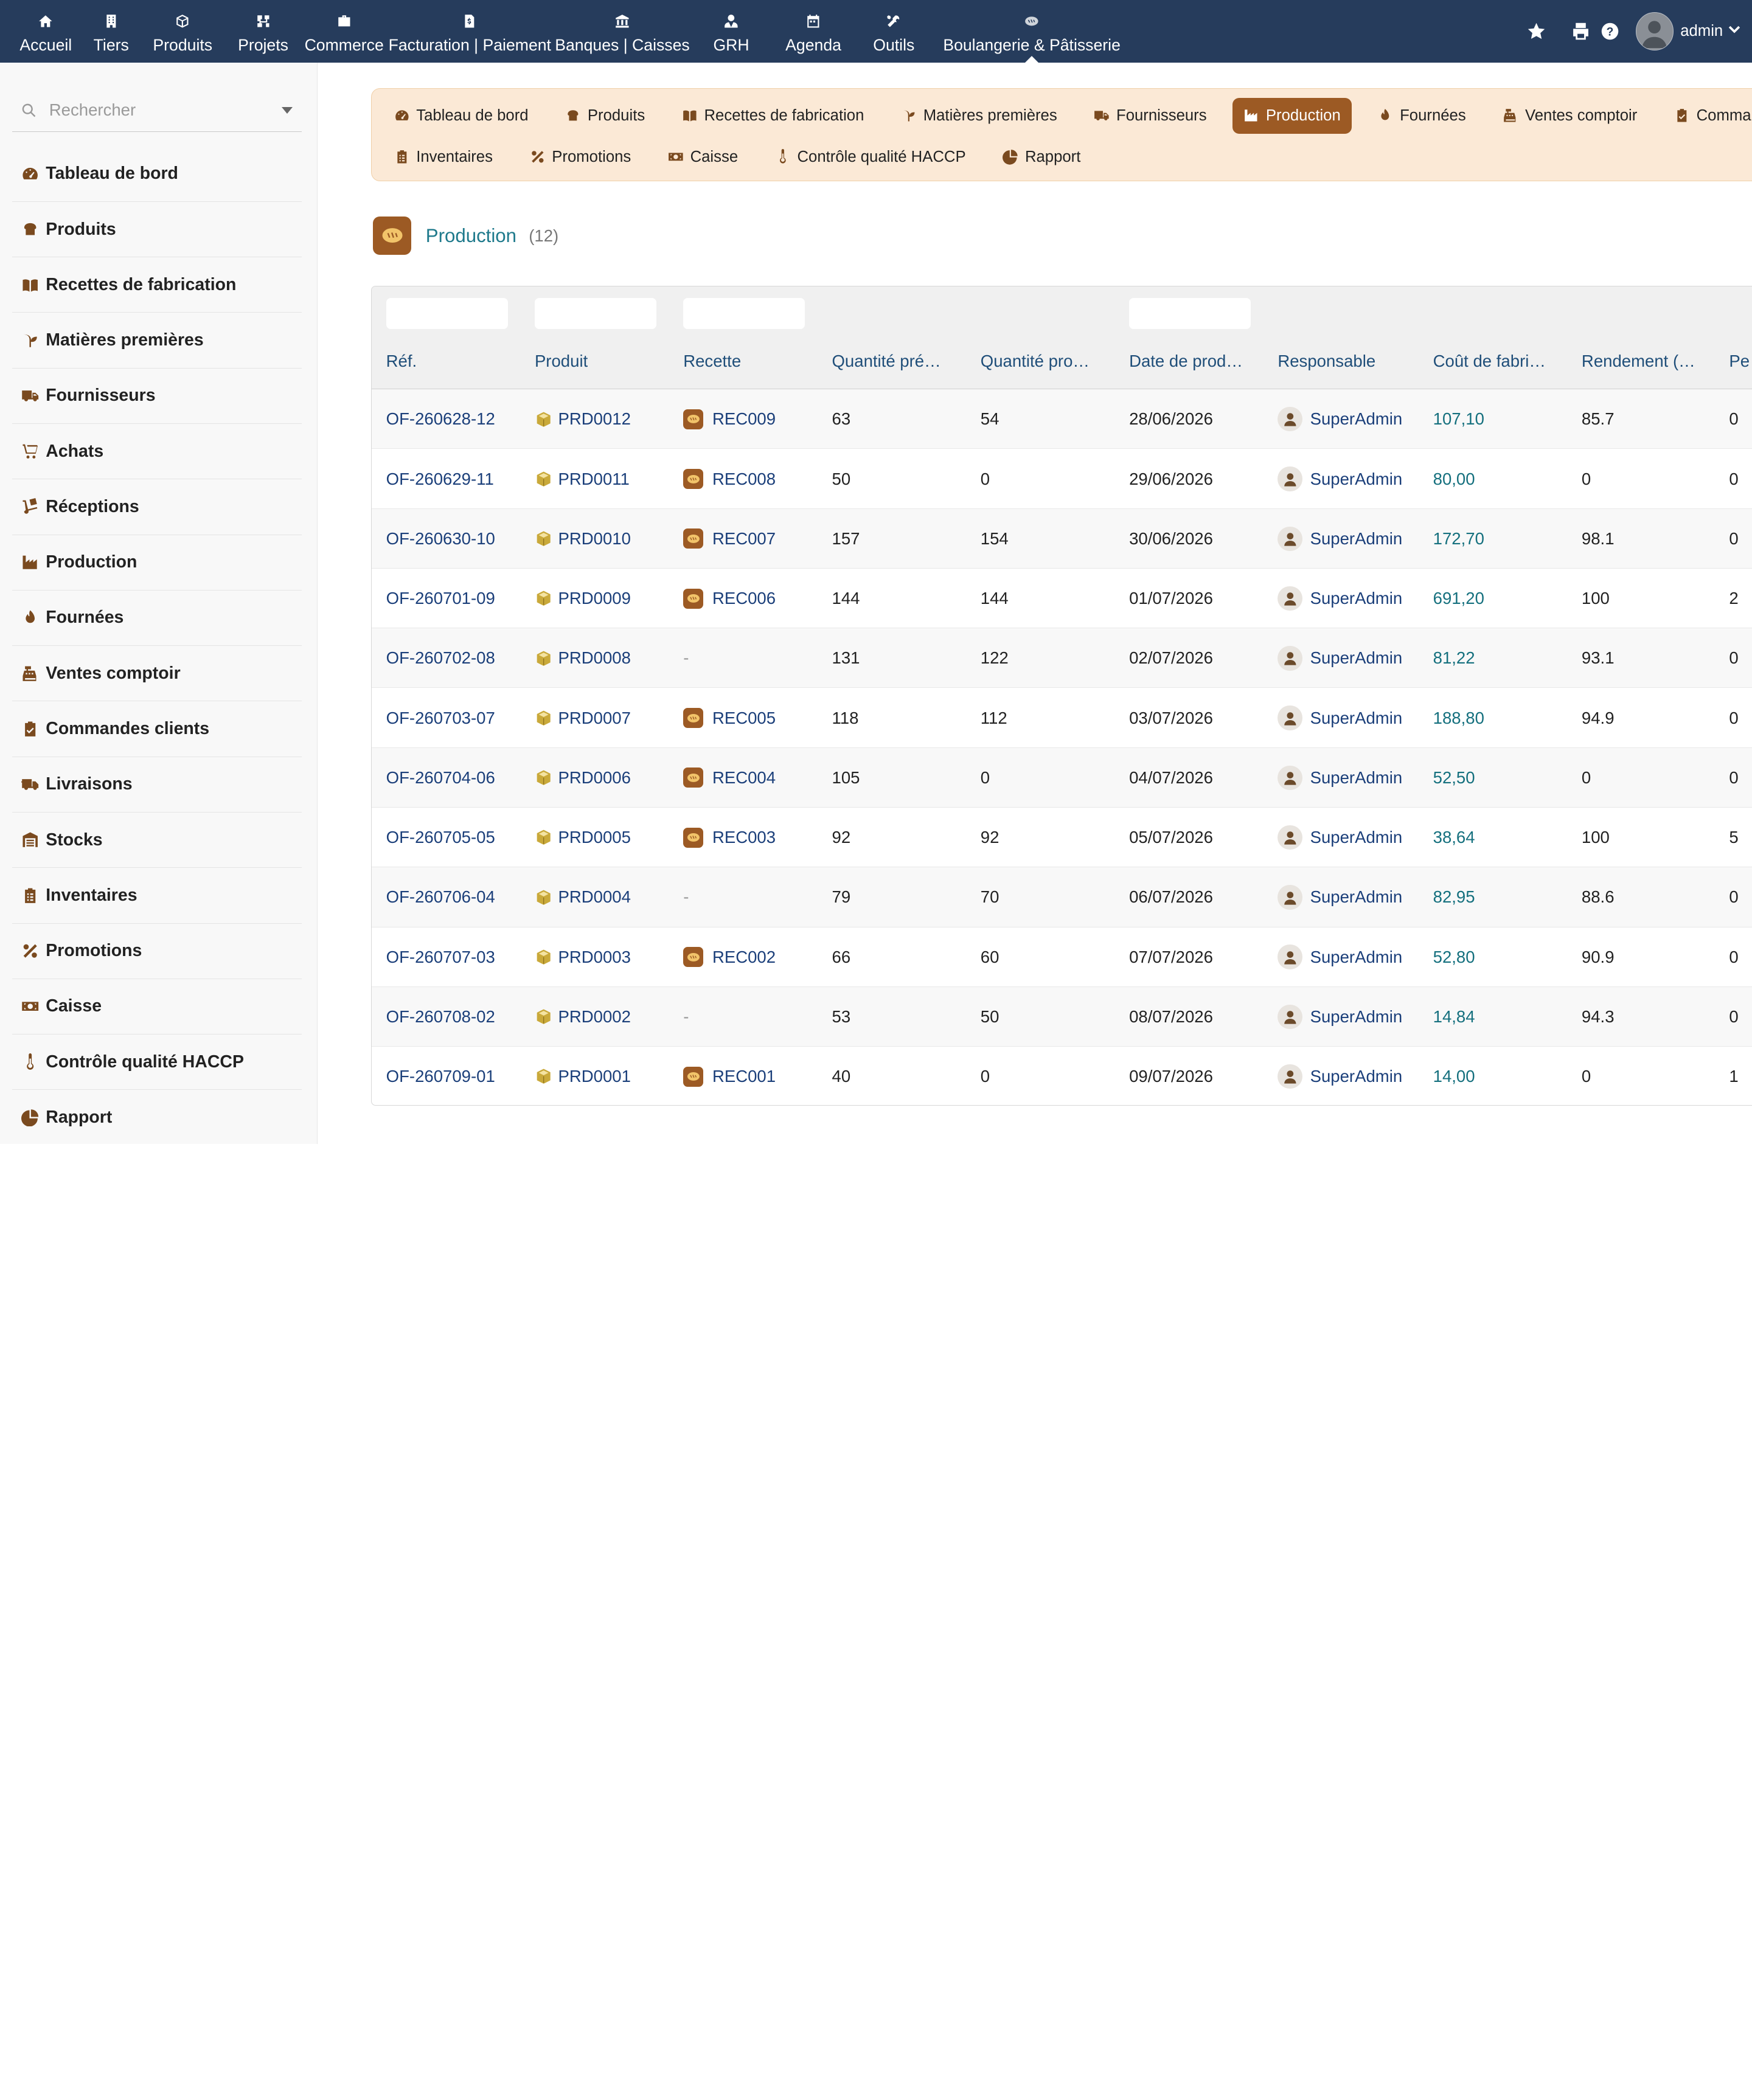 This screenshot has width=1752, height=2100. What do you see at coordinates (157, 1116) in the screenshot?
I see `sidebar-item-rapport: Rapport` at bounding box center [157, 1116].